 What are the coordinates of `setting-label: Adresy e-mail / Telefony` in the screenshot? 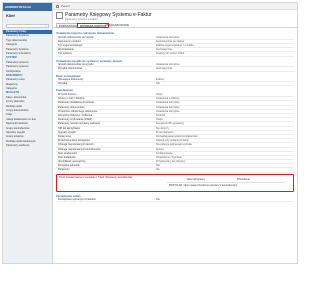 It's located at (71, 99).